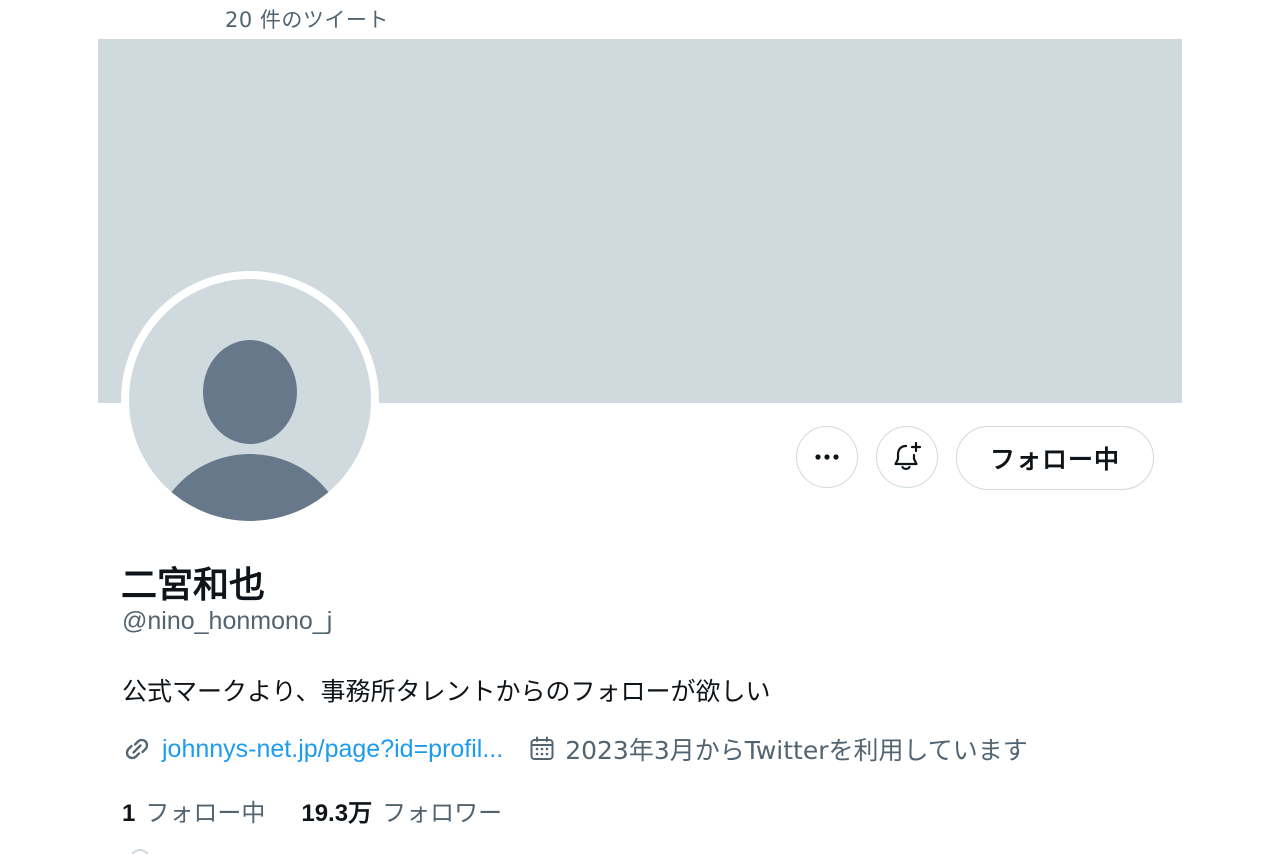 Image resolution: width=1280 pixels, height=854 pixels. Describe the element at coordinates (137, 749) in the screenshot. I see `link-icon` at that location.